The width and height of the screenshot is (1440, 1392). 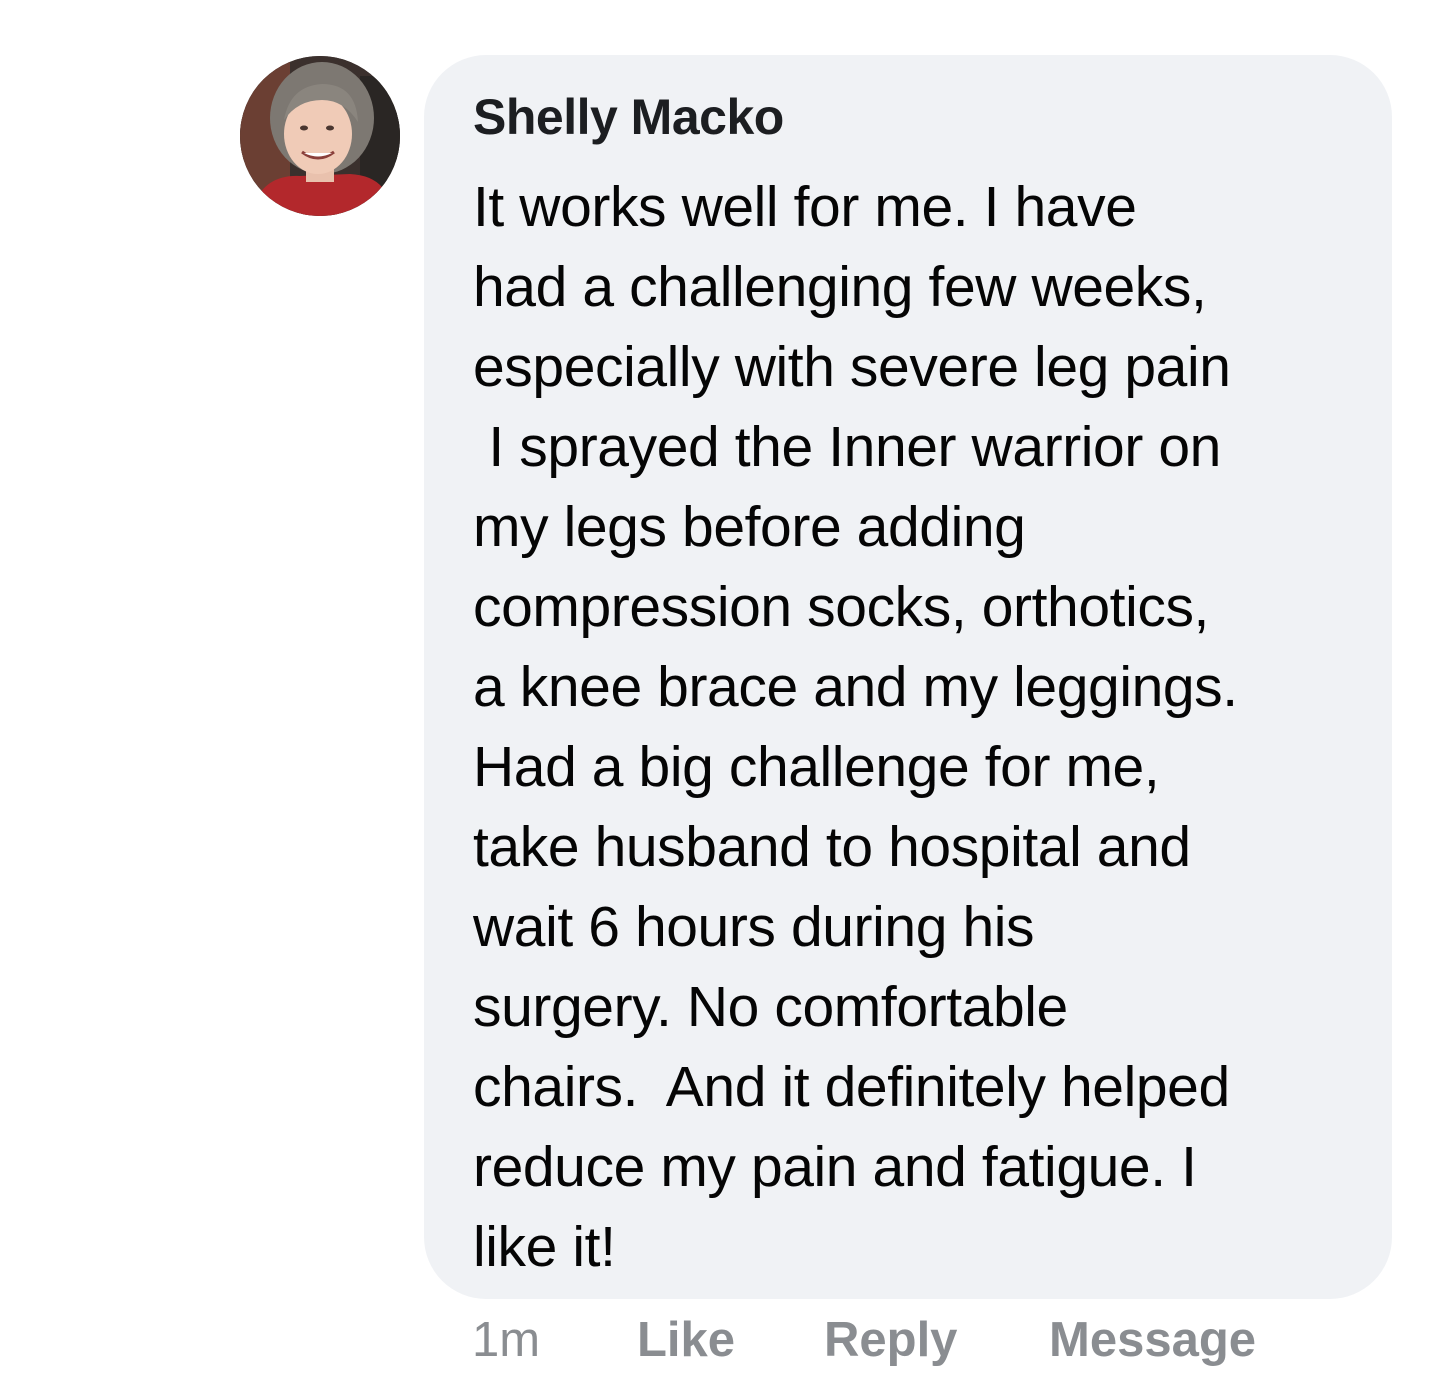 I want to click on comment-author-name: Shelly Macko, so click(x=912, y=117).